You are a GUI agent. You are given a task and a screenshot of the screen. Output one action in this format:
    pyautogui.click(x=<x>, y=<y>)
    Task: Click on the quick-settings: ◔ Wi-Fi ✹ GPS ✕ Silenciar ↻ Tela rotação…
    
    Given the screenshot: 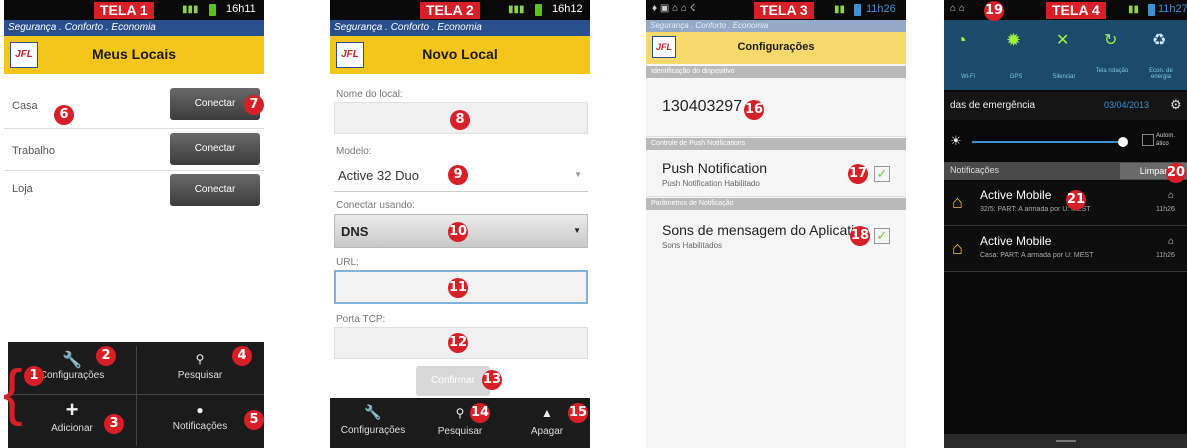 What is the action you would take?
    pyautogui.click(x=1065, y=55)
    